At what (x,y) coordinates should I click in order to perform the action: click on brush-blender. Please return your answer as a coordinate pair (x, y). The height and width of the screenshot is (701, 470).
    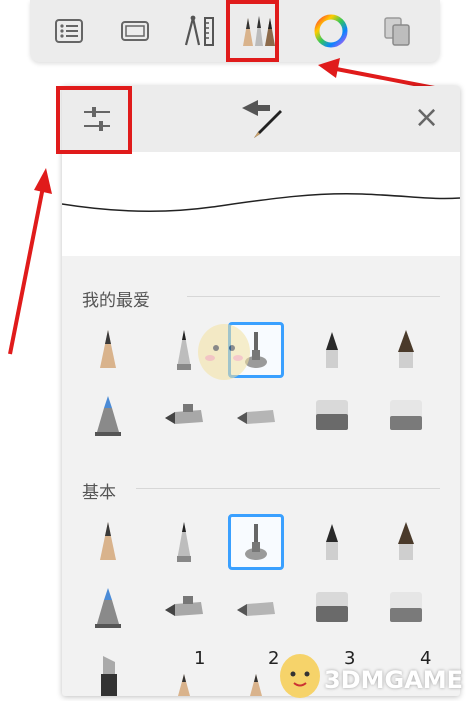
    Looking at the image, I should click on (256, 416).